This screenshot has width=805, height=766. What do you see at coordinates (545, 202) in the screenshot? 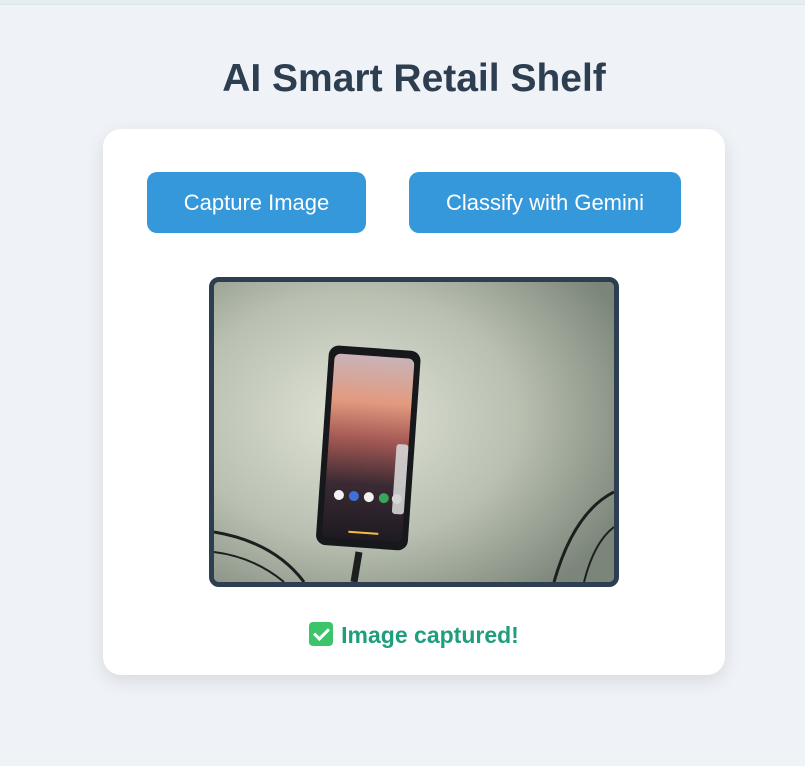
I see `classify-with-gemini-button: Classify with Gemini` at bounding box center [545, 202].